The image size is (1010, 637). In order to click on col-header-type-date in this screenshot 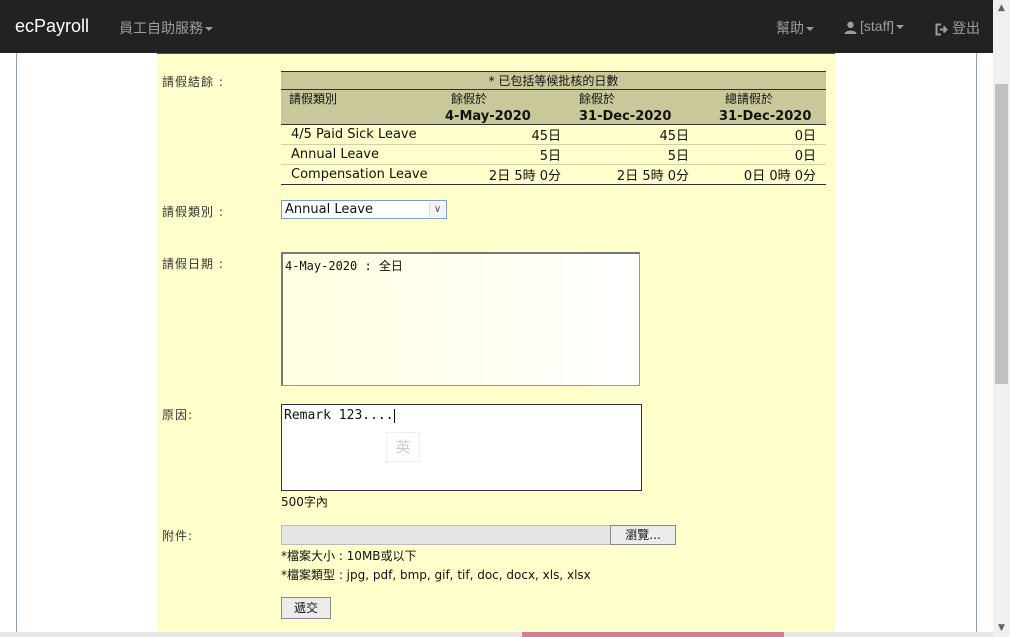, I will do `click(362, 116)`.